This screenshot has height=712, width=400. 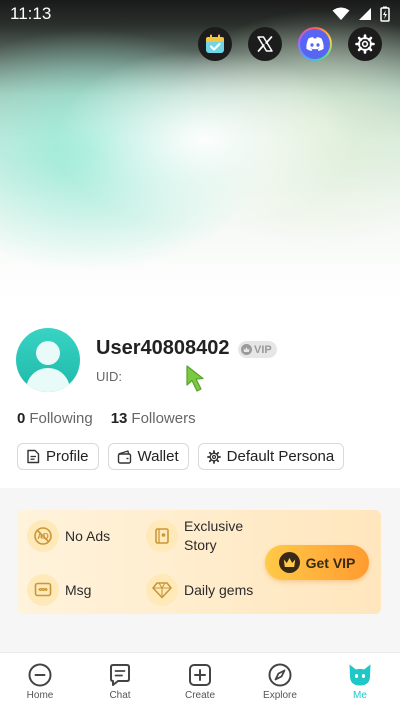 What do you see at coordinates (78, 589) in the screenshot?
I see `perk-msg-label: Msg` at bounding box center [78, 589].